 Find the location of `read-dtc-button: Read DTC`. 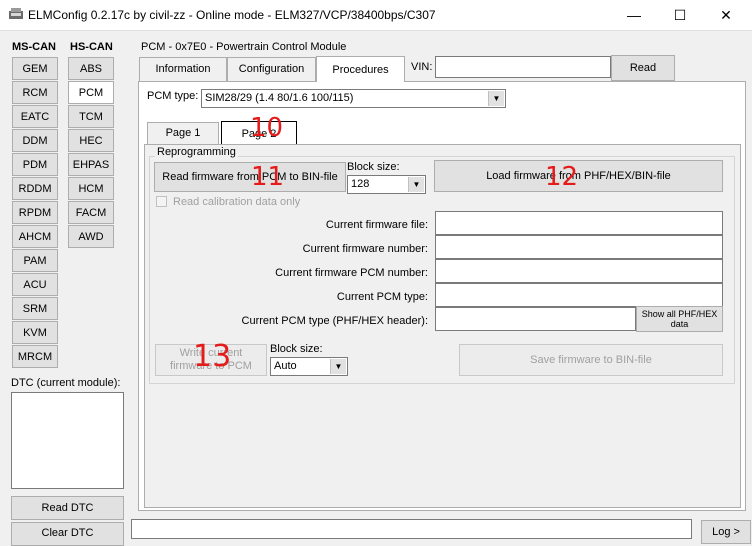

read-dtc-button: Read DTC is located at coordinates (67, 508).